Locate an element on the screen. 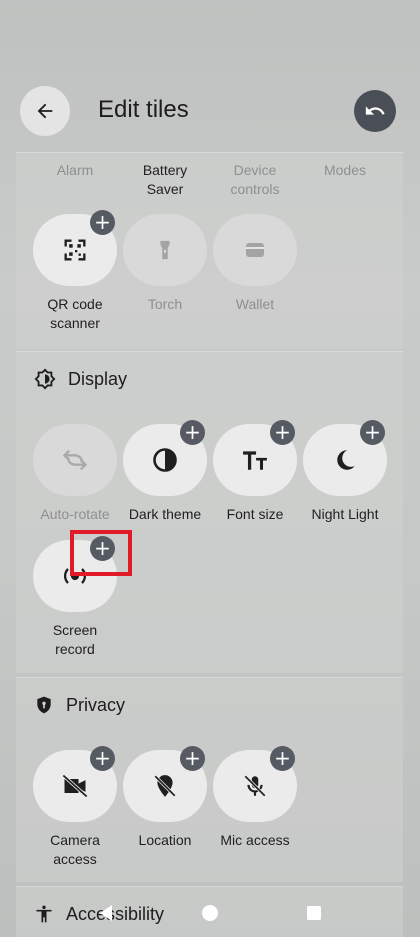 The width and height of the screenshot is (420, 937). tile-torch: Torch is located at coordinates (165, 264).